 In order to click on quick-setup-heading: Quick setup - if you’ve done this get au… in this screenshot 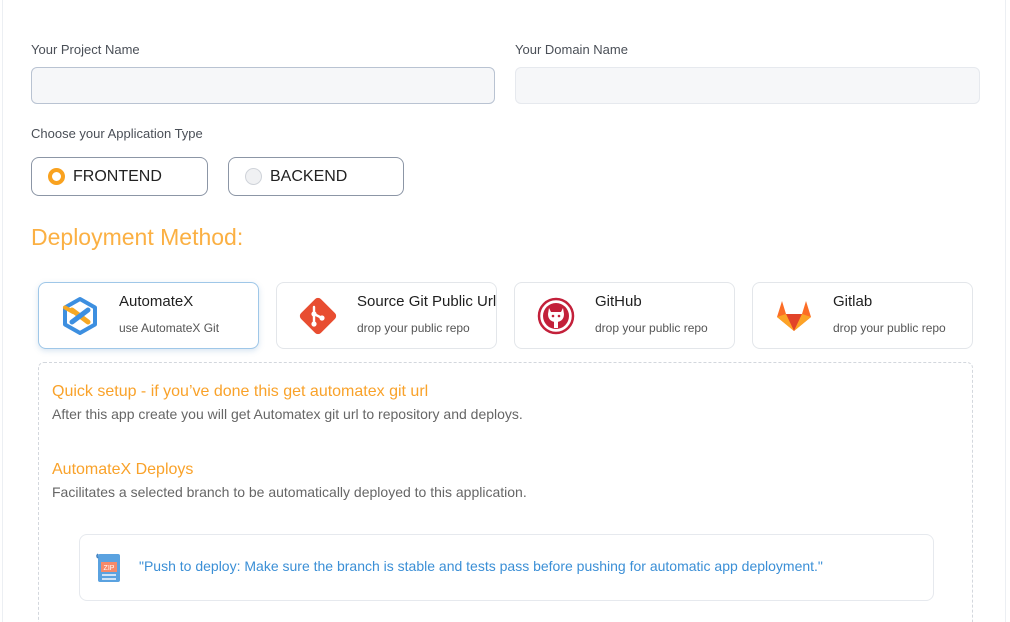, I will do `click(240, 391)`.